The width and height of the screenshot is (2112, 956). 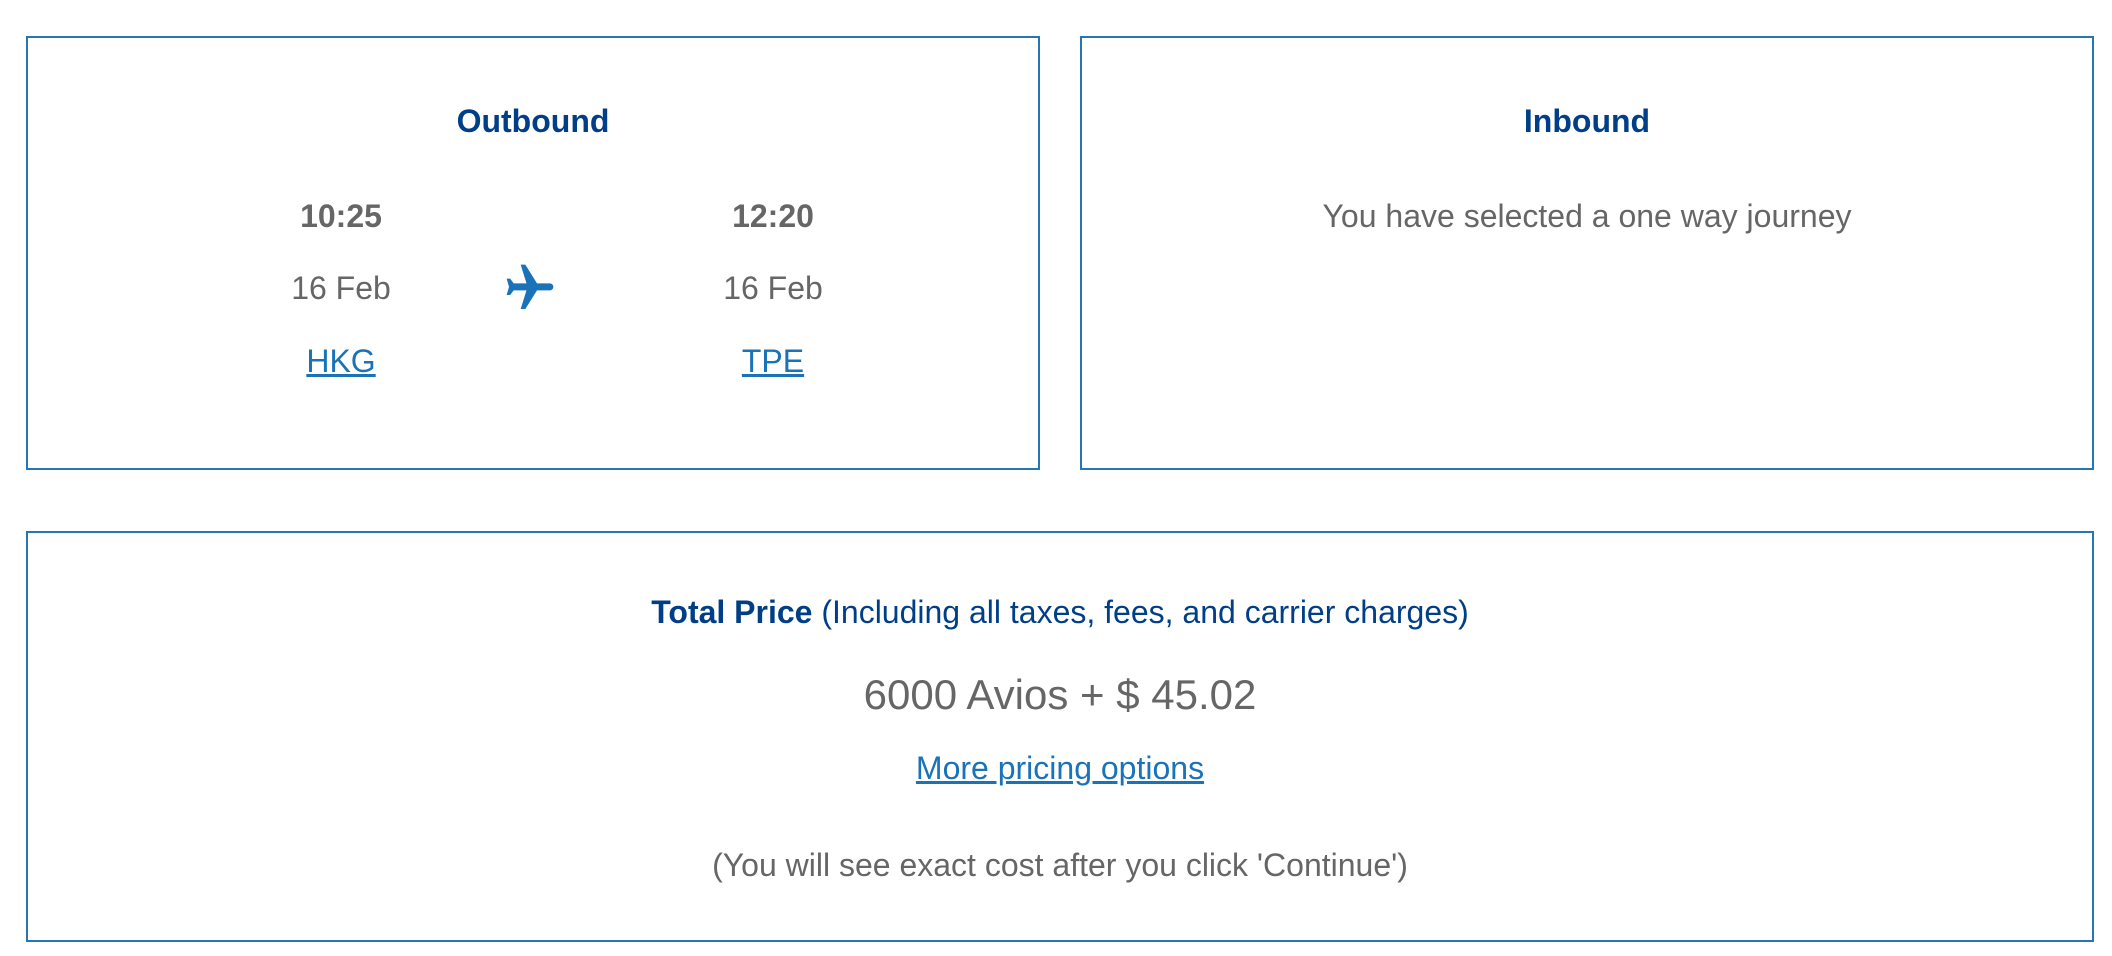 What do you see at coordinates (341, 216) in the screenshot?
I see `departure-time: 10:25` at bounding box center [341, 216].